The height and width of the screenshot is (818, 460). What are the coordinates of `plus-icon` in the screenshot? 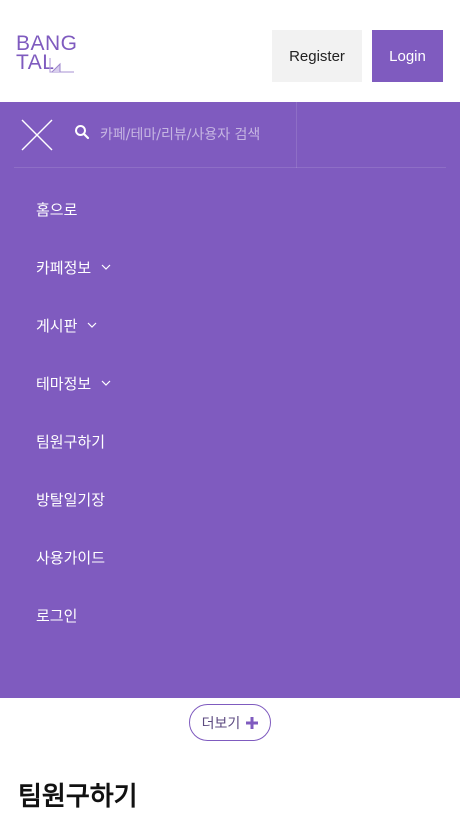 It's located at (252, 722).